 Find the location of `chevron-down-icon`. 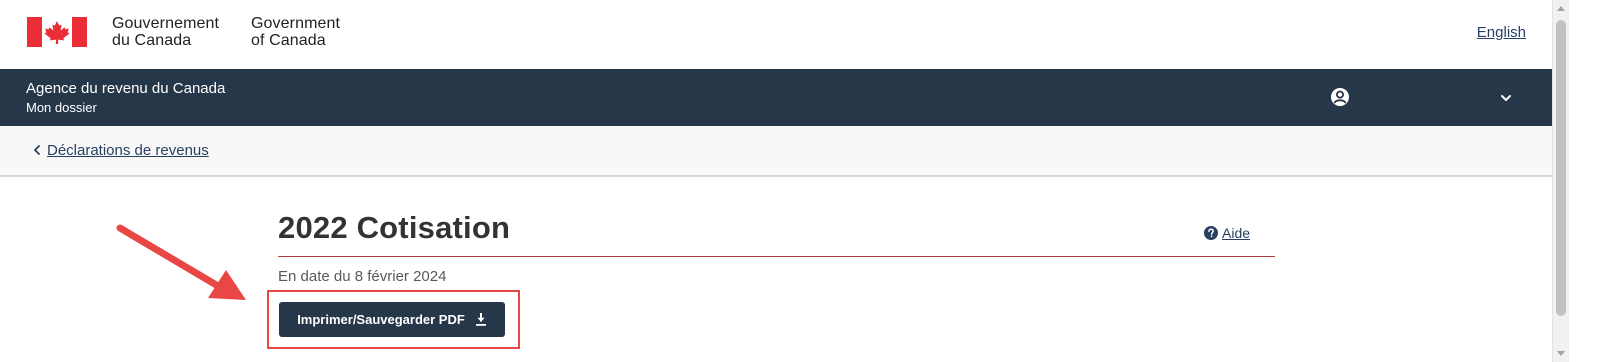

chevron-down-icon is located at coordinates (1506, 98).